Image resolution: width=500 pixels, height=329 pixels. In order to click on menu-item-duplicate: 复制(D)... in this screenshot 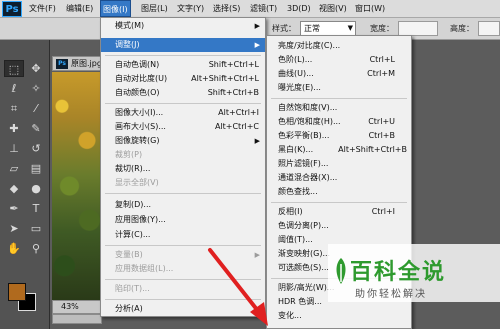, I will do `click(183, 205)`.